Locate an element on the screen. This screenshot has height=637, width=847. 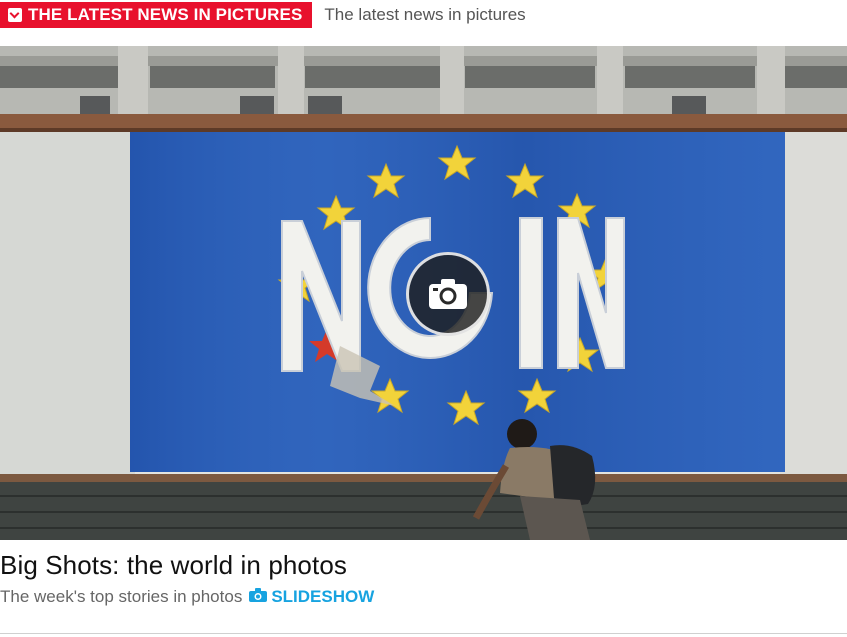
slideshow-label: SLIDESHOW is located at coordinates (323, 596).